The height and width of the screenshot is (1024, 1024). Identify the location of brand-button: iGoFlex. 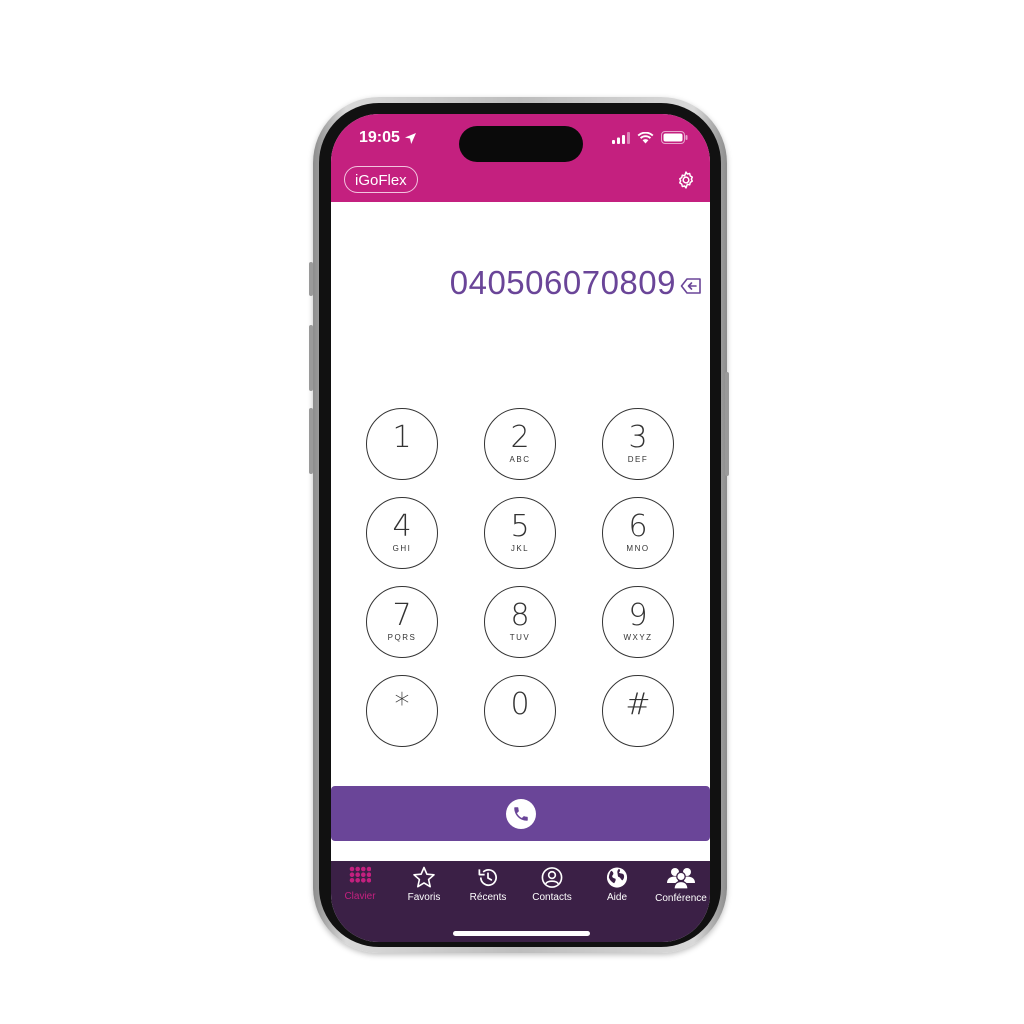
(381, 179).